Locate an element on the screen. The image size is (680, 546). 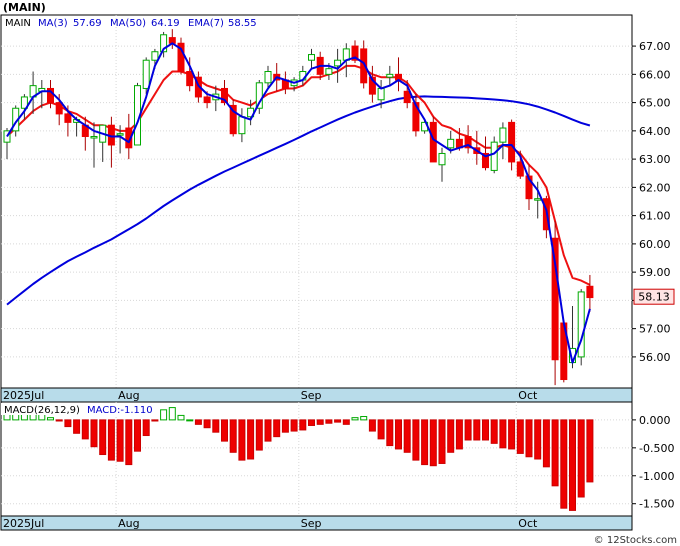
price-ytick-label: 56.00 is located at coordinates (655, 357).